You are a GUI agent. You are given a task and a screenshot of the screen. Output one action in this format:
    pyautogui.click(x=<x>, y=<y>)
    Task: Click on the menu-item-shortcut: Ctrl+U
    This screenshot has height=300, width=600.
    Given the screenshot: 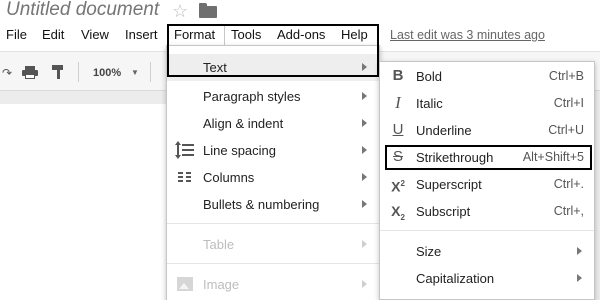 What is the action you would take?
    pyautogui.click(x=566, y=130)
    